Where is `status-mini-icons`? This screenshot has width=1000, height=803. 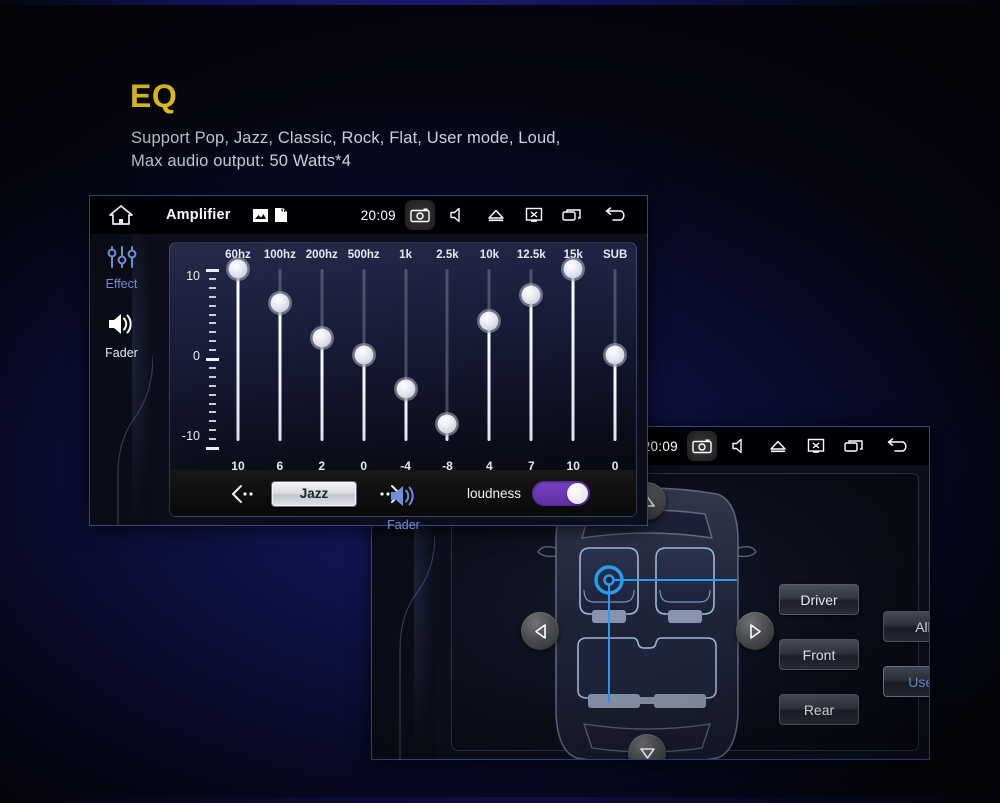
status-mini-icons is located at coordinates (269, 215).